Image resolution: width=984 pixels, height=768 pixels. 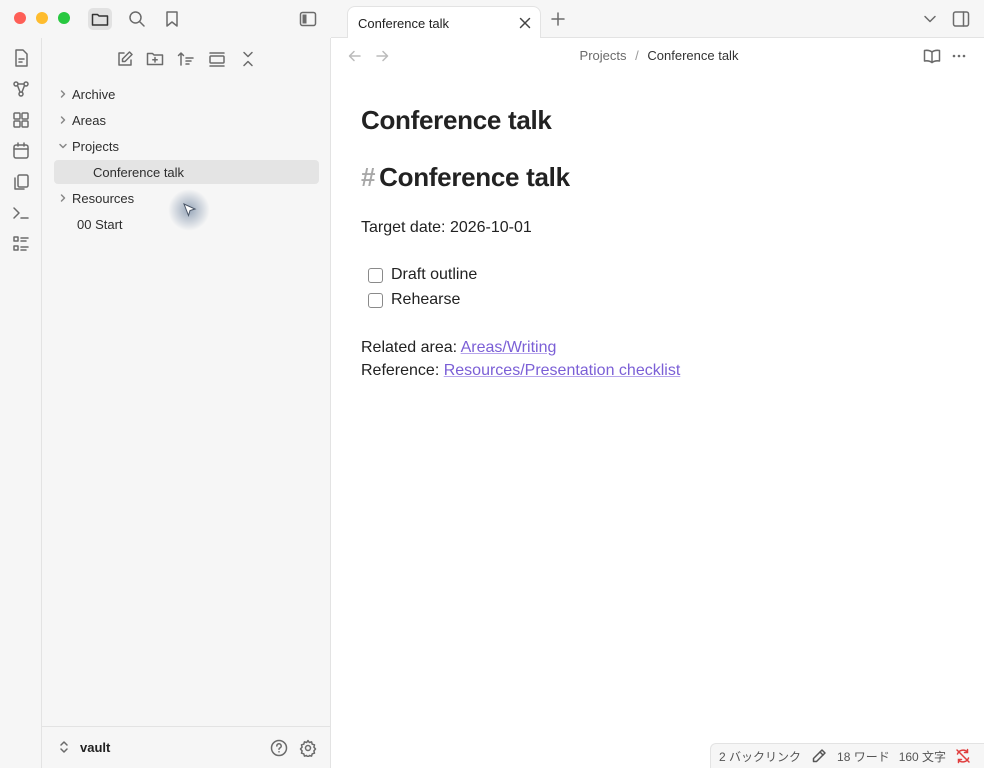 I want to click on ribbon, so click(x=21, y=403).